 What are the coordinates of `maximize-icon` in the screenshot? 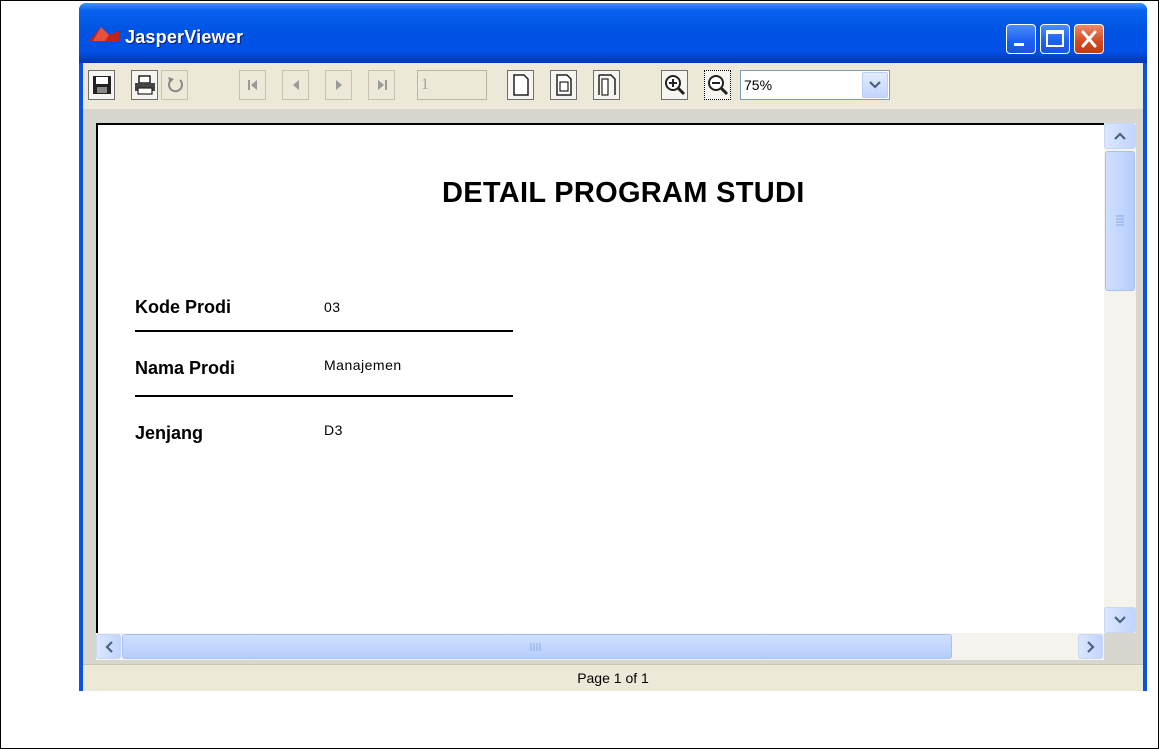 It's located at (1055, 38).